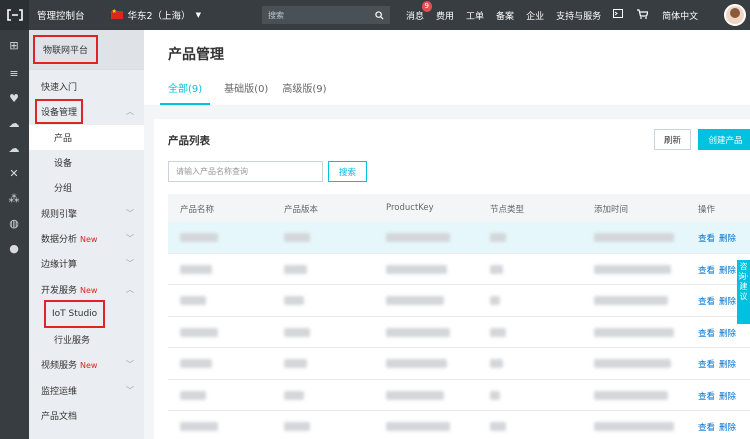 This screenshot has width=750, height=439. I want to click on region-selector: 华东2（上海） ▼, so click(155, 15).